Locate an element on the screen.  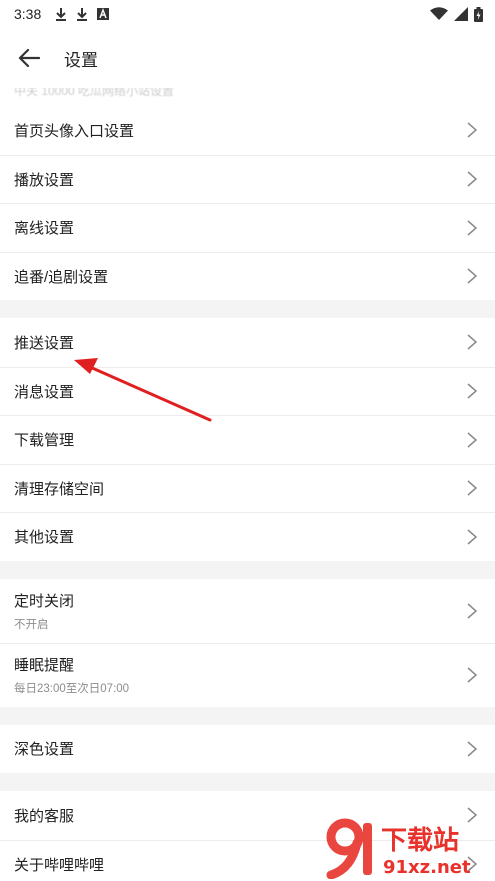
settings-item-avatar-entry: 首页头像入口设置 is located at coordinates (247, 130).